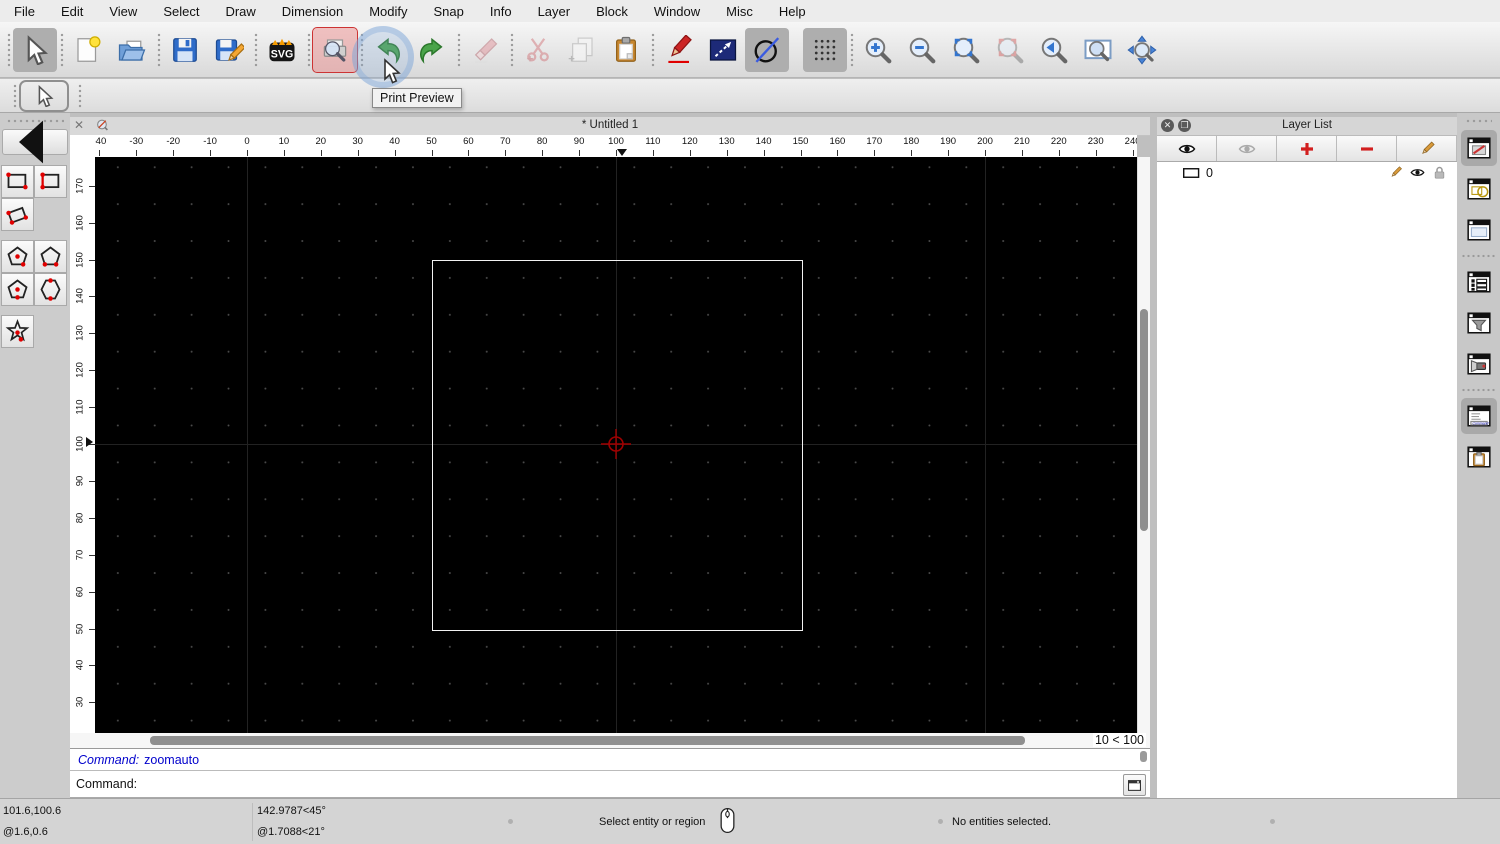 This screenshot has width=1500, height=844. What do you see at coordinates (554, 11) in the screenshot?
I see `menu-layer: Layer` at bounding box center [554, 11].